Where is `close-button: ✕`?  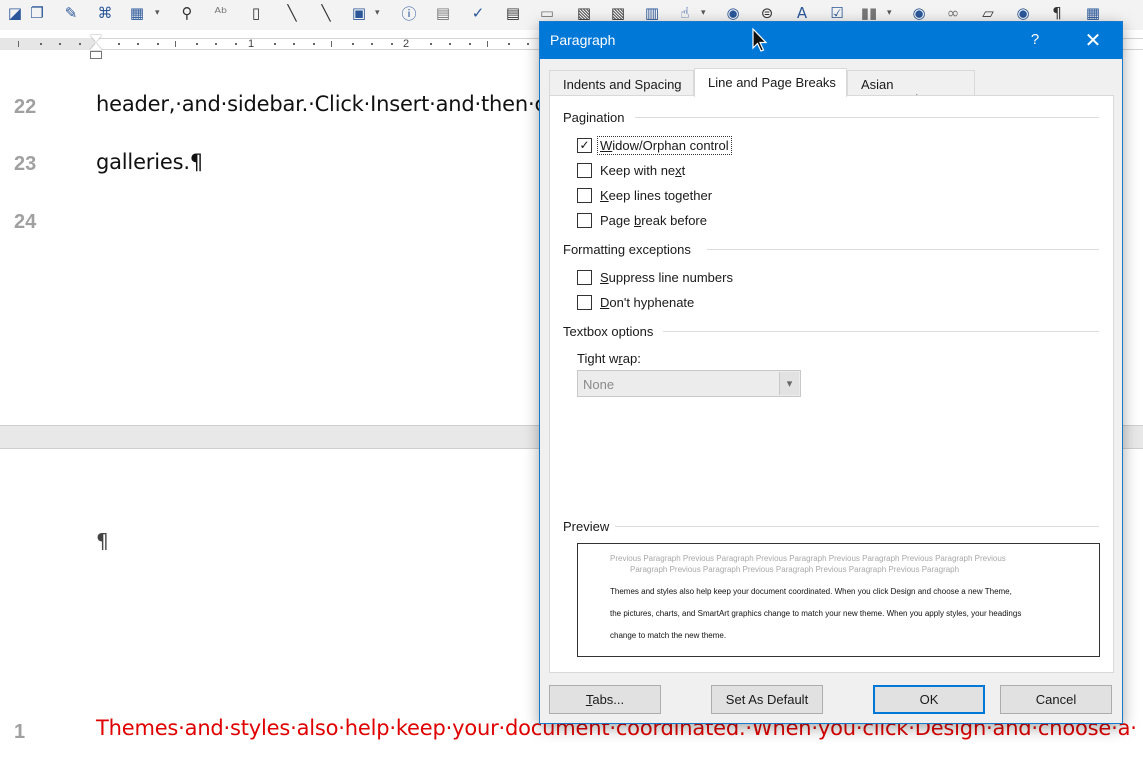 close-button: ✕ is located at coordinates (1093, 40).